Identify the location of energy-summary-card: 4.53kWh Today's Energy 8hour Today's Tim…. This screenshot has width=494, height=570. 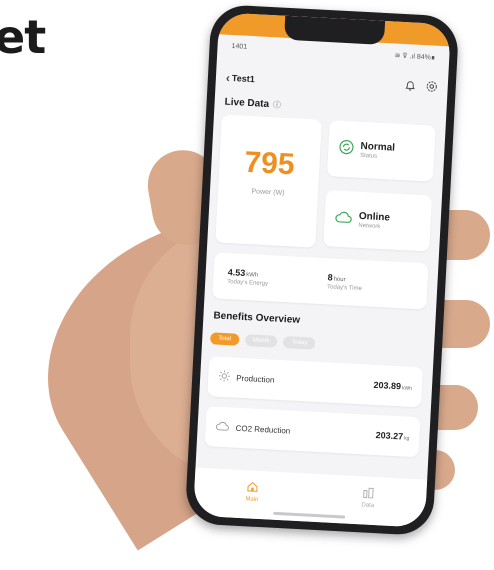
(320, 281).